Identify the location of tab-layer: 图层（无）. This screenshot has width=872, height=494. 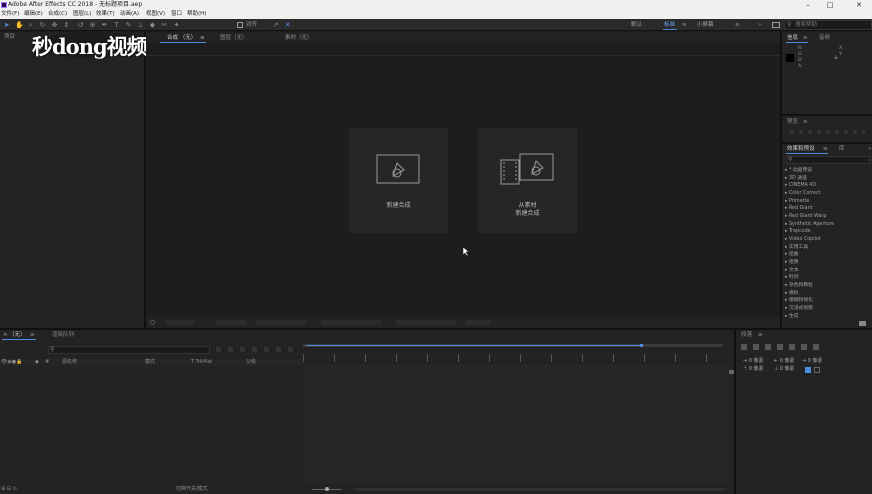
(234, 38).